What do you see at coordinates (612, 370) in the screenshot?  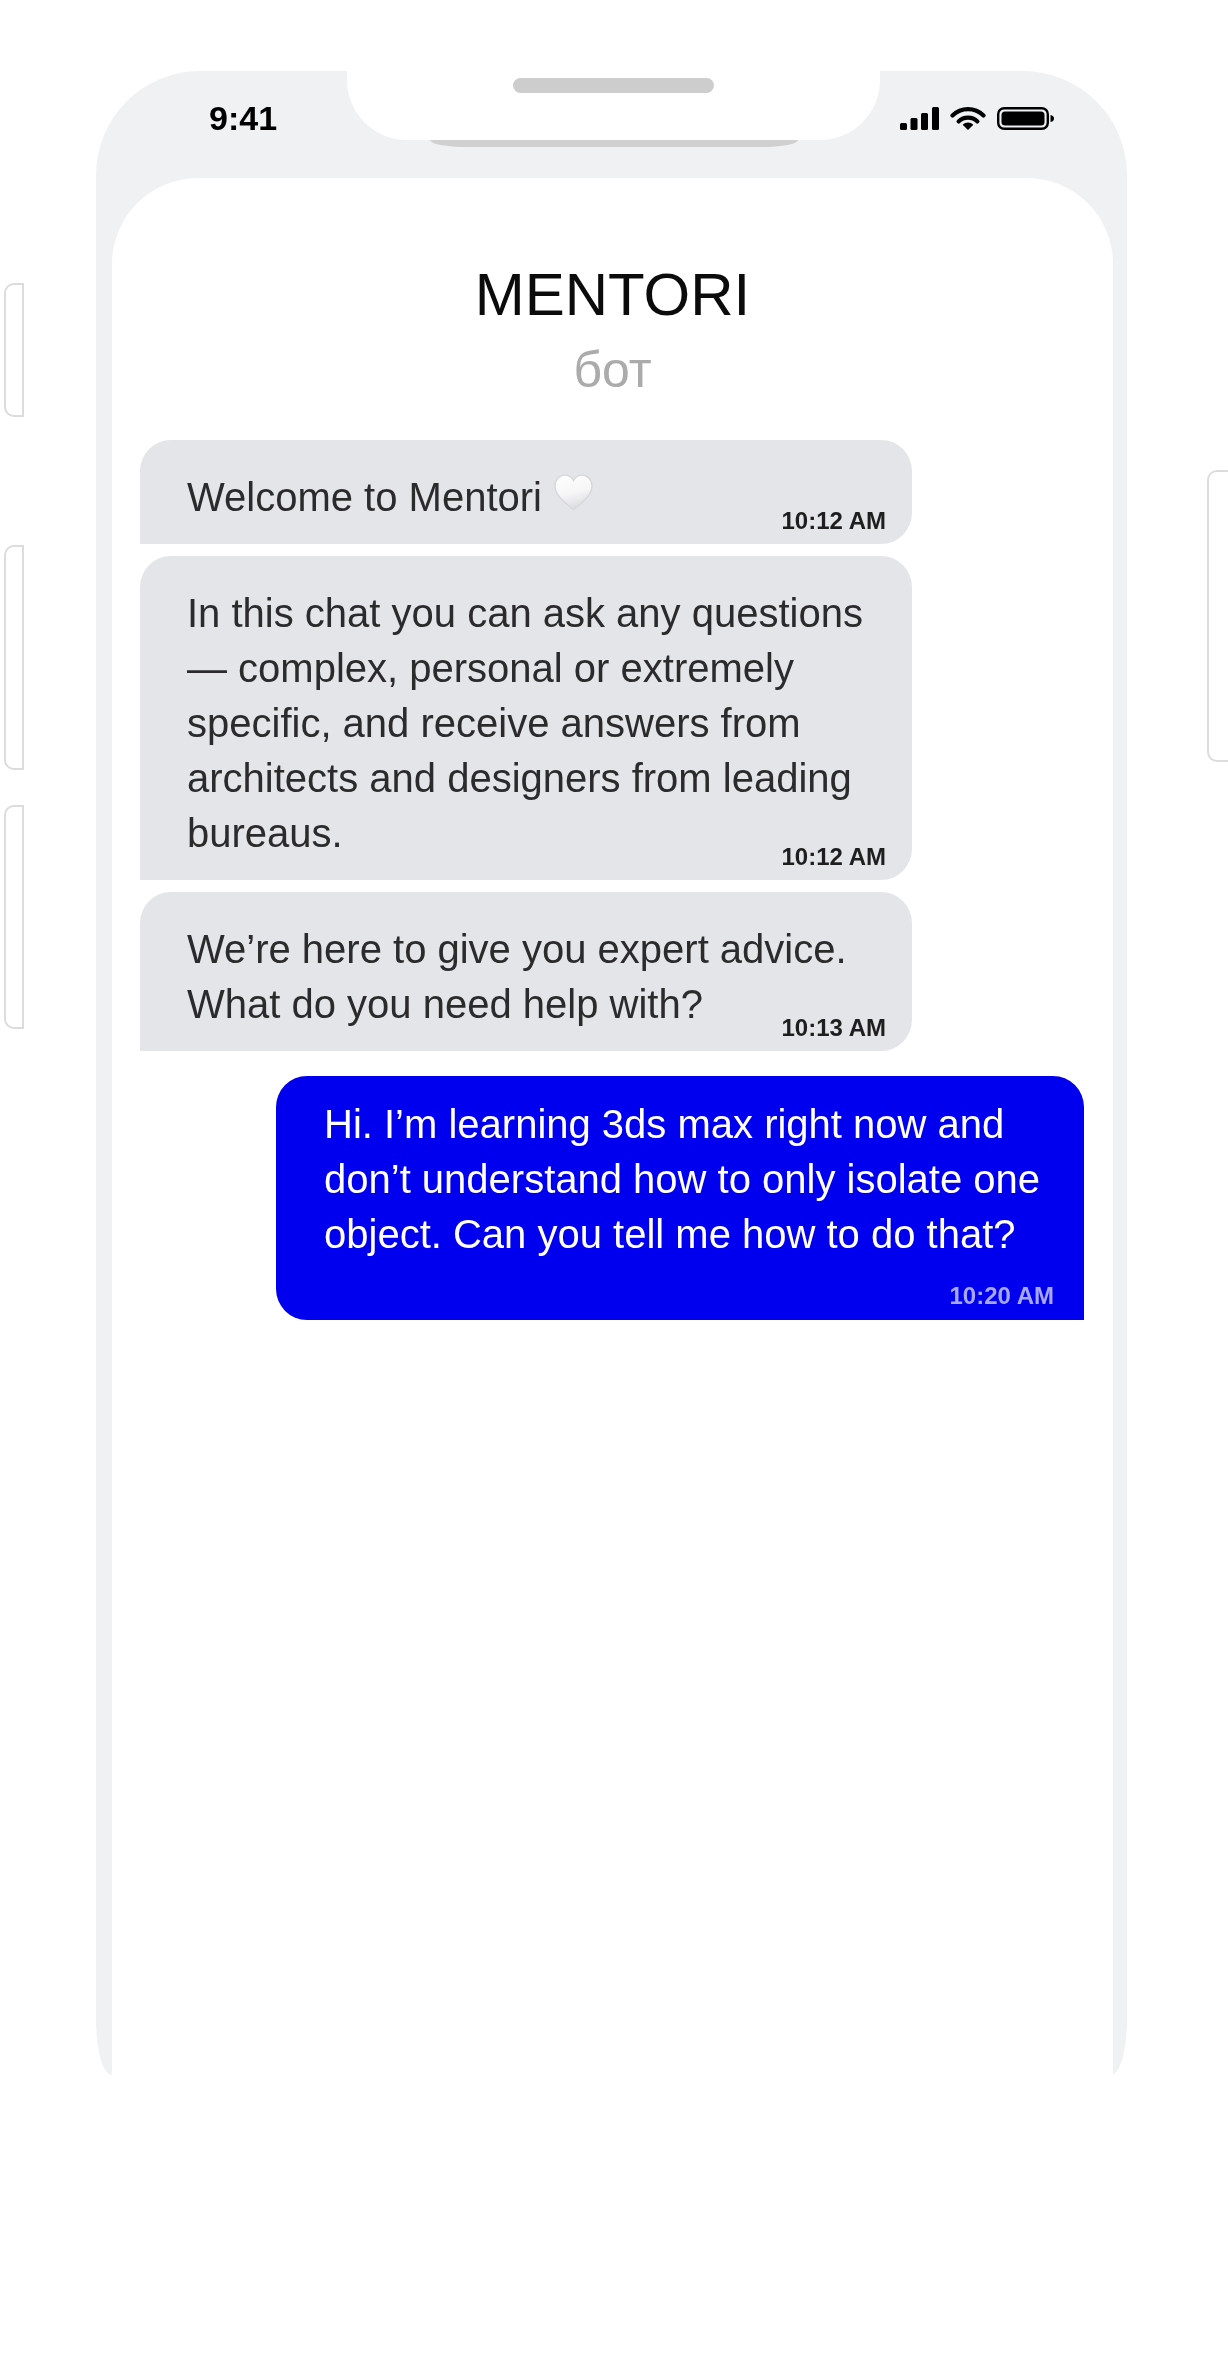 I see `chat-subtitle: бот` at bounding box center [612, 370].